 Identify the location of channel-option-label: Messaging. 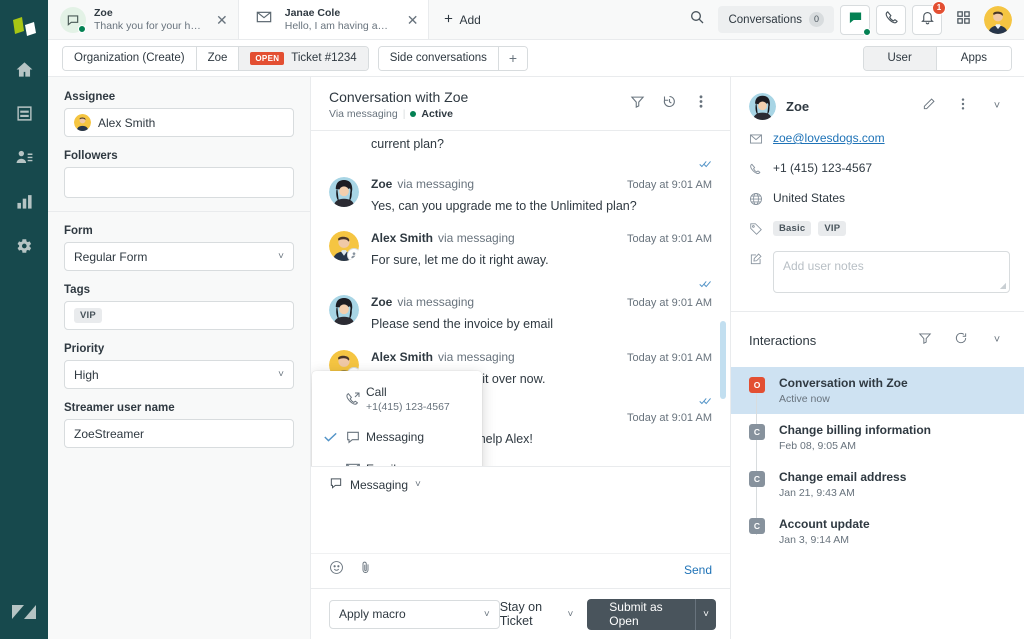
(395, 436).